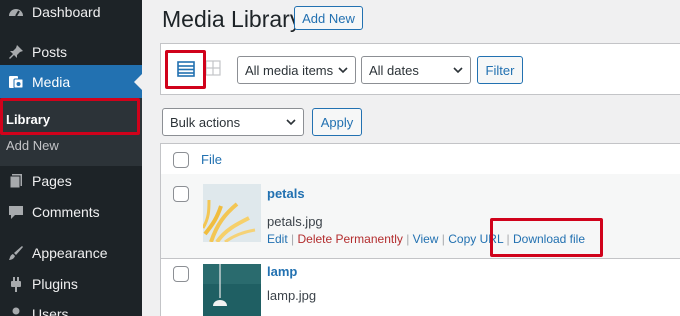 Image resolution: width=680 pixels, height=316 pixels. I want to click on media-filename: petals.jpg, so click(295, 221).